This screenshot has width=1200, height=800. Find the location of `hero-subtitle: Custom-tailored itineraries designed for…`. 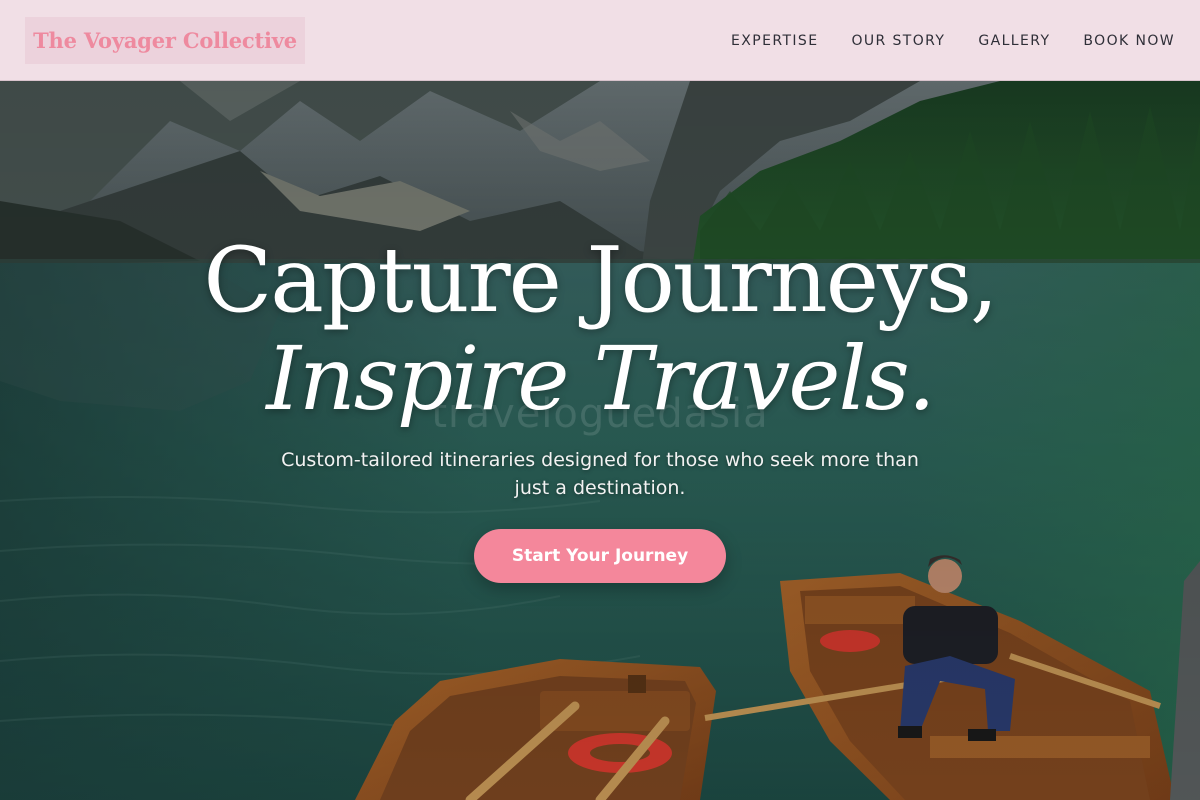

hero-subtitle: Custom-tailored itineraries designed for… is located at coordinates (600, 474).